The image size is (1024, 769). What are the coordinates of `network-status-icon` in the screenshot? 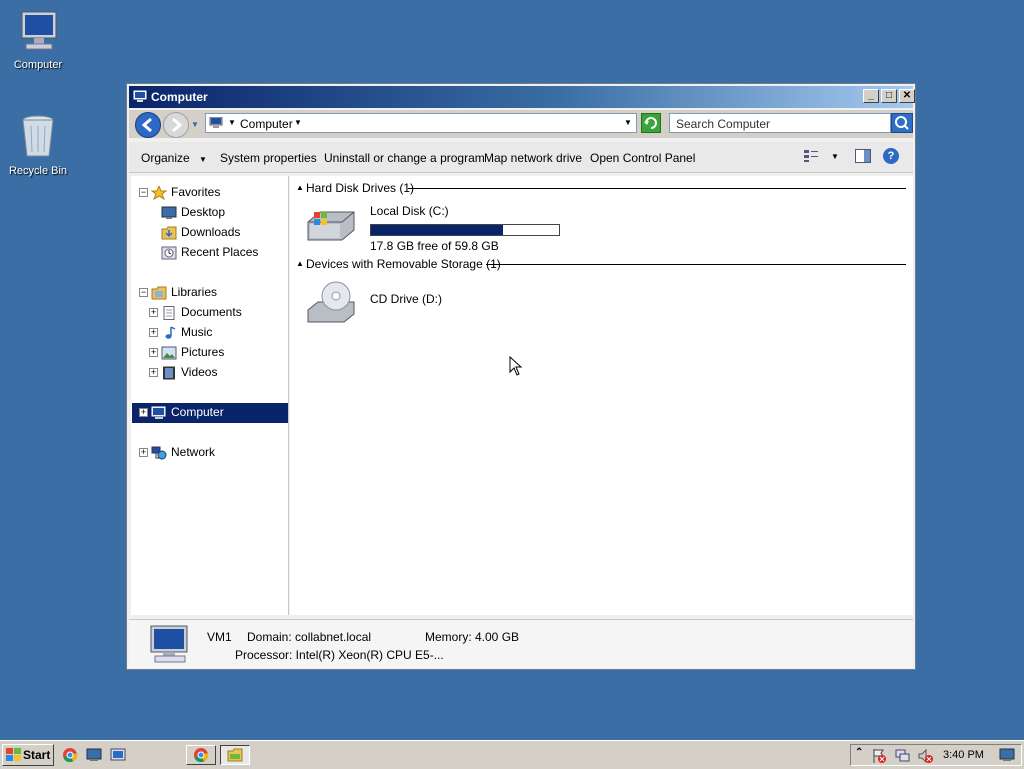 It's located at (903, 757).